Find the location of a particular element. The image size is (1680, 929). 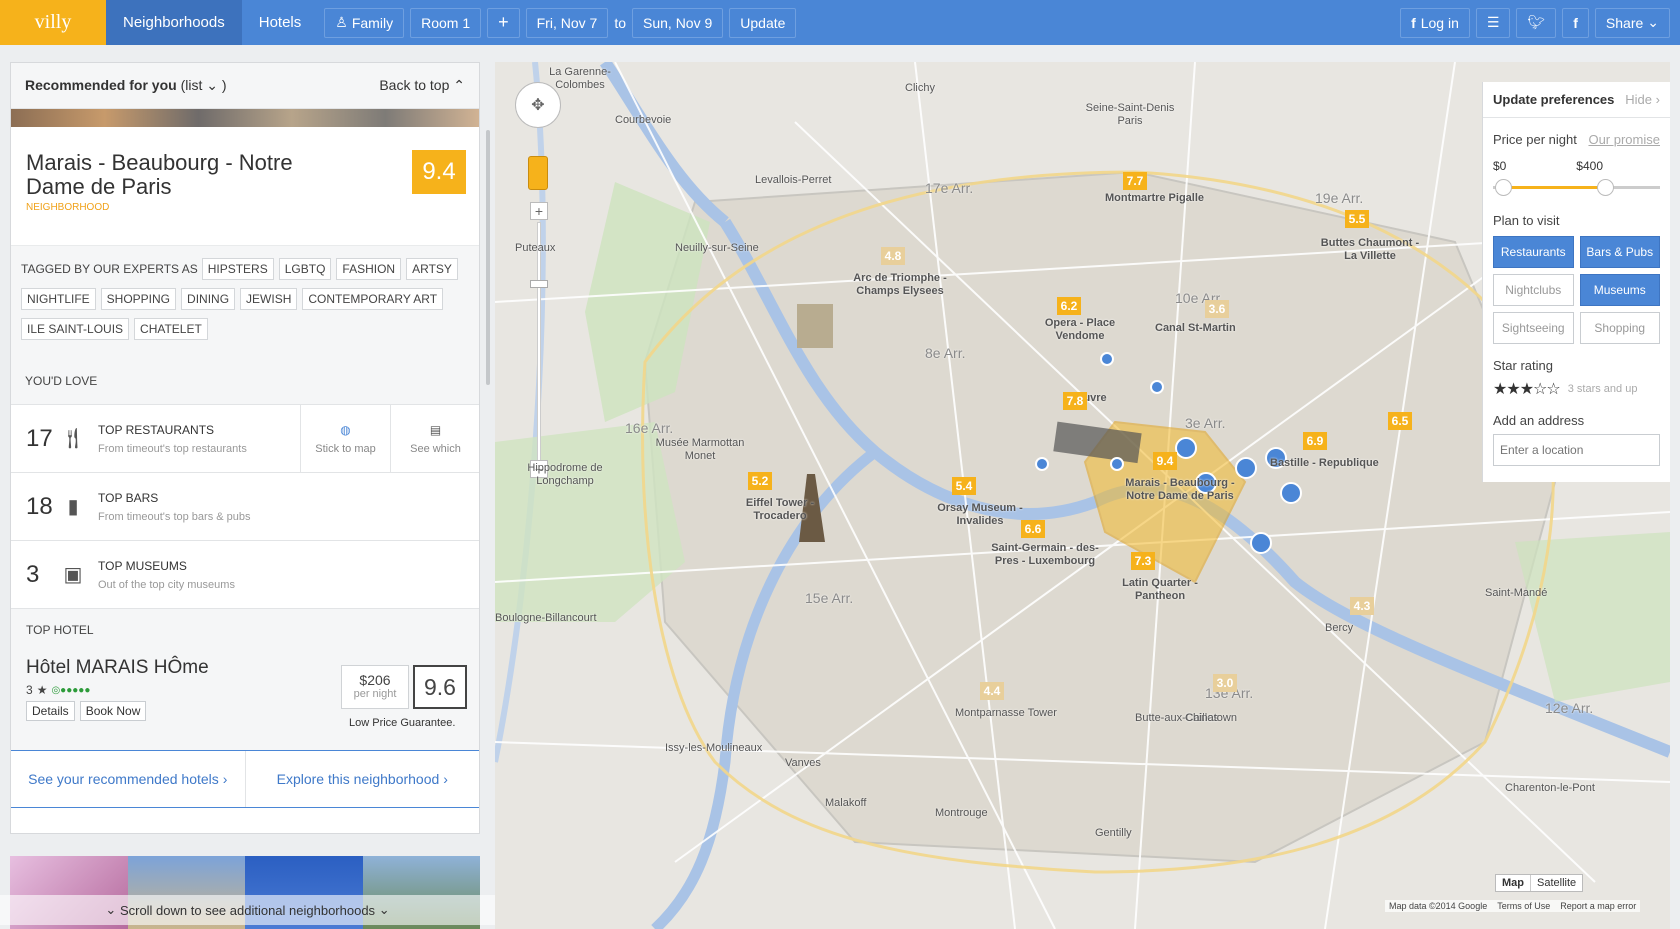

family-button: ♙ Family is located at coordinates (364, 22).